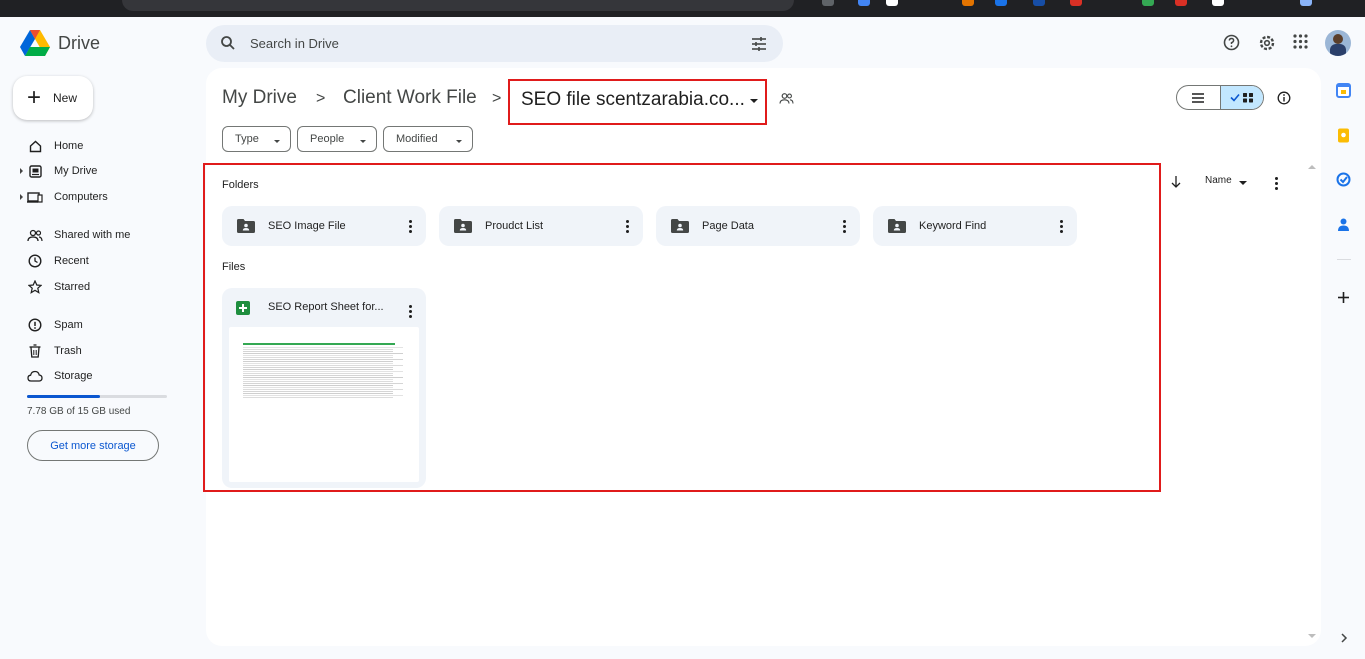  I want to click on drive-logo: Drive, so click(60, 43).